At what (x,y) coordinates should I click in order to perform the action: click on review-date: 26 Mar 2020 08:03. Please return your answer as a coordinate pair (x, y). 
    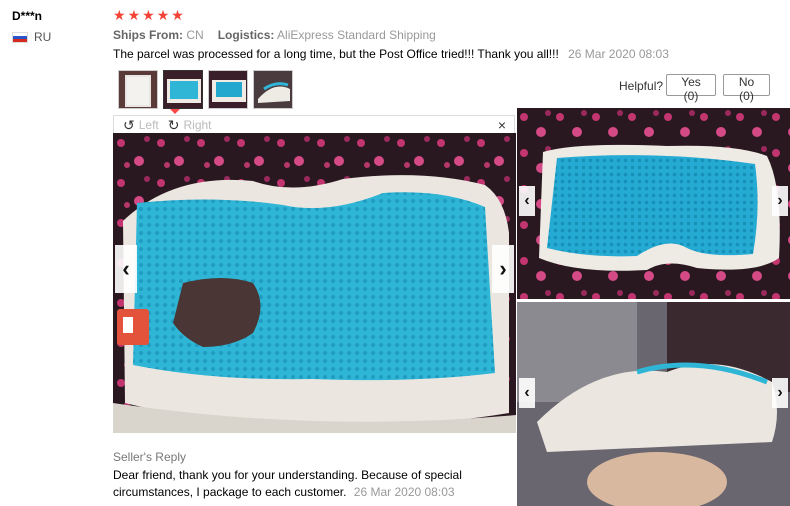
    Looking at the image, I should click on (618, 54).